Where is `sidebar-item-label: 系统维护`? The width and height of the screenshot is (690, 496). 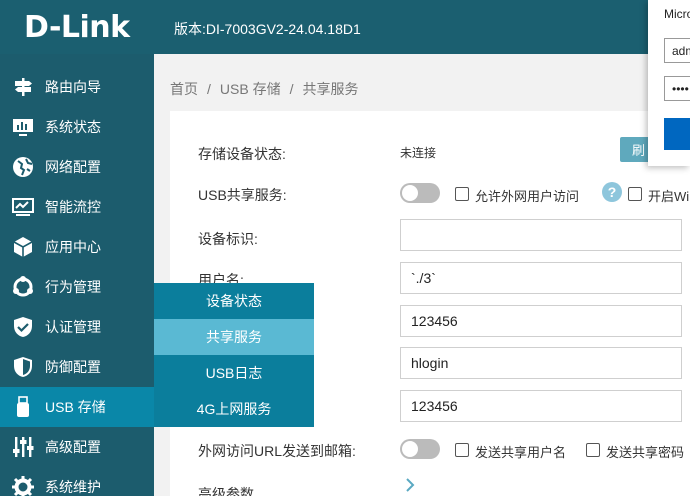 sidebar-item-label: 系统维护 is located at coordinates (73, 487).